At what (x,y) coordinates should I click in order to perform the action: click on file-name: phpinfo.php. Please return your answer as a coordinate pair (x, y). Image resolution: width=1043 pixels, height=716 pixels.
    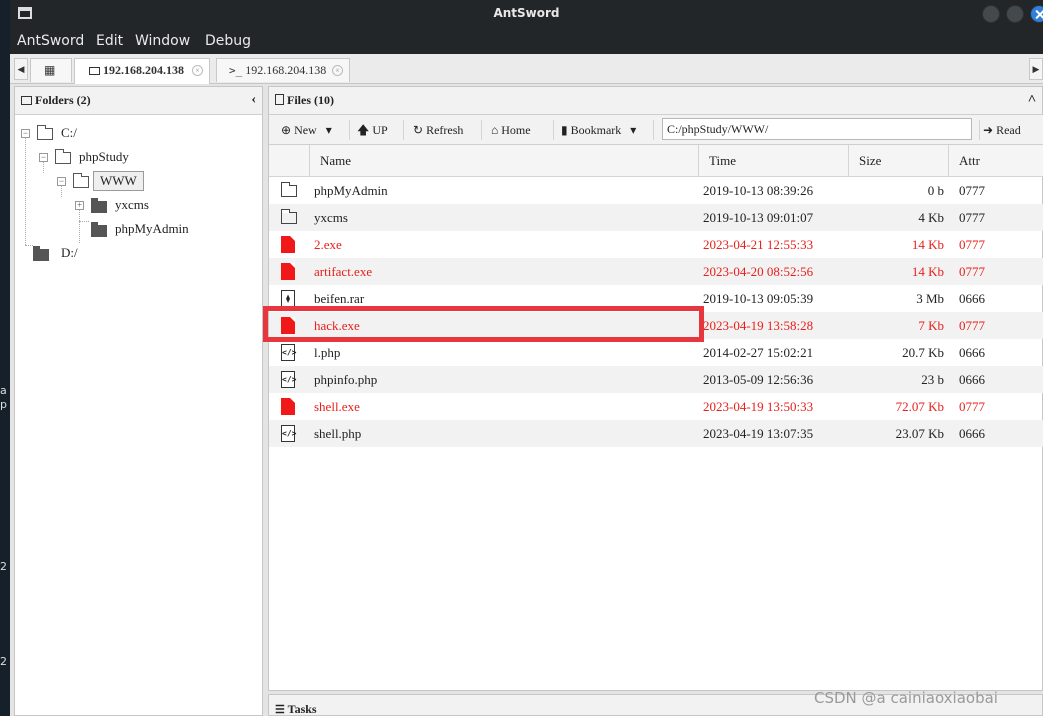
    Looking at the image, I should click on (346, 379).